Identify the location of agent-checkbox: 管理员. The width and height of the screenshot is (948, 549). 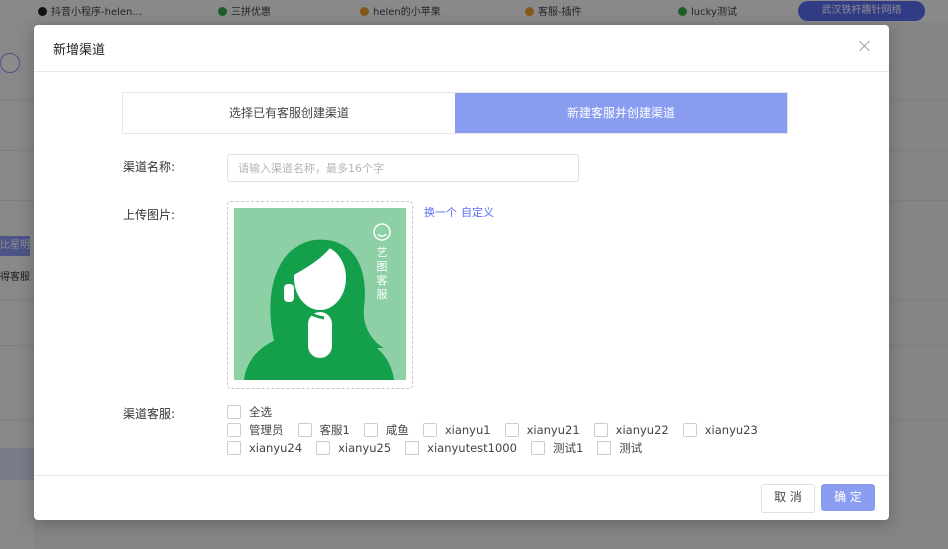
(255, 430).